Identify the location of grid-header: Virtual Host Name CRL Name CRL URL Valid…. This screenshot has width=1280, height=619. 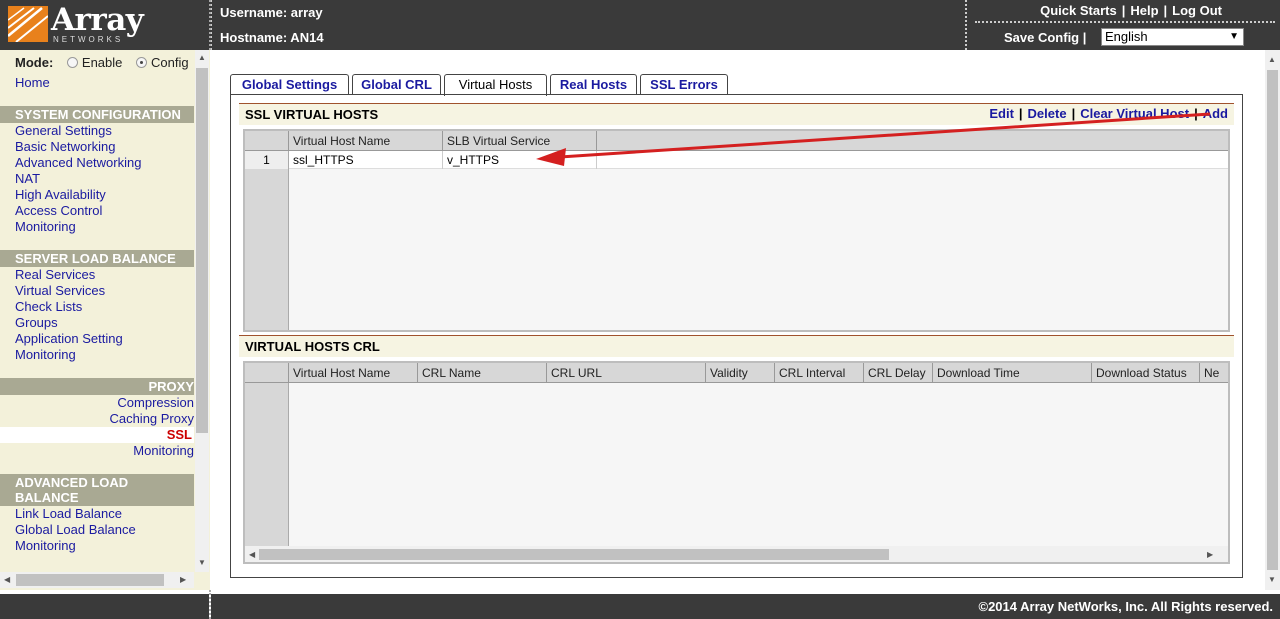
(736, 373).